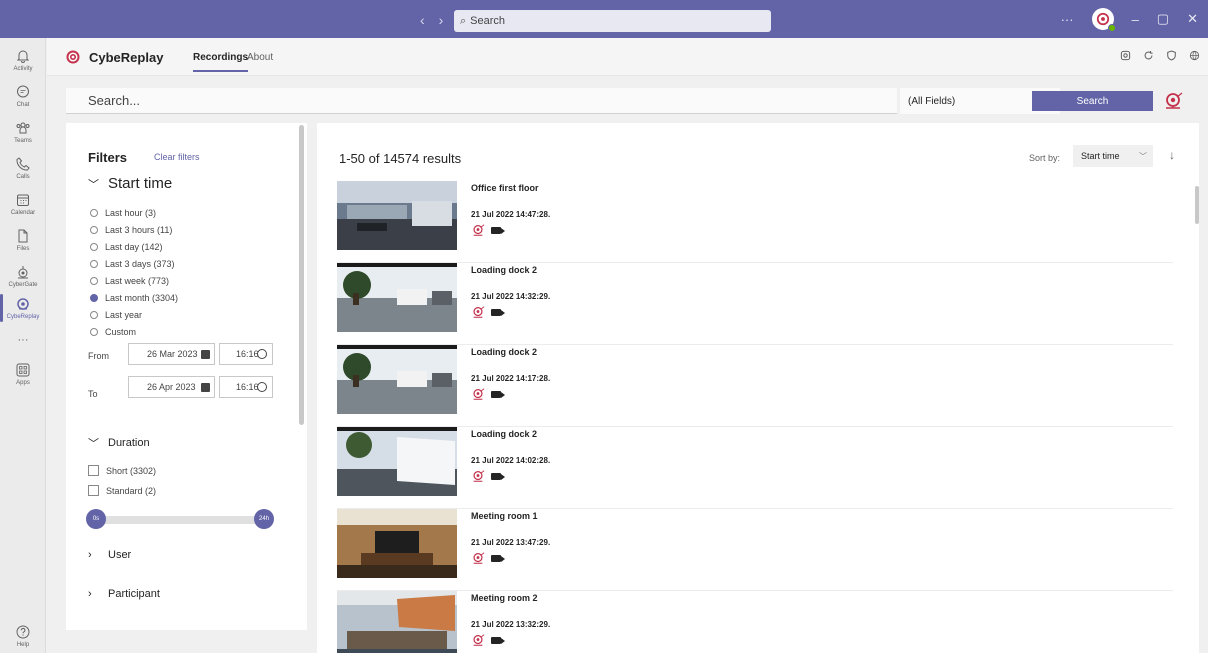 This screenshot has height=653, width=1208. What do you see at coordinates (23, 128) in the screenshot?
I see `teams-icon` at bounding box center [23, 128].